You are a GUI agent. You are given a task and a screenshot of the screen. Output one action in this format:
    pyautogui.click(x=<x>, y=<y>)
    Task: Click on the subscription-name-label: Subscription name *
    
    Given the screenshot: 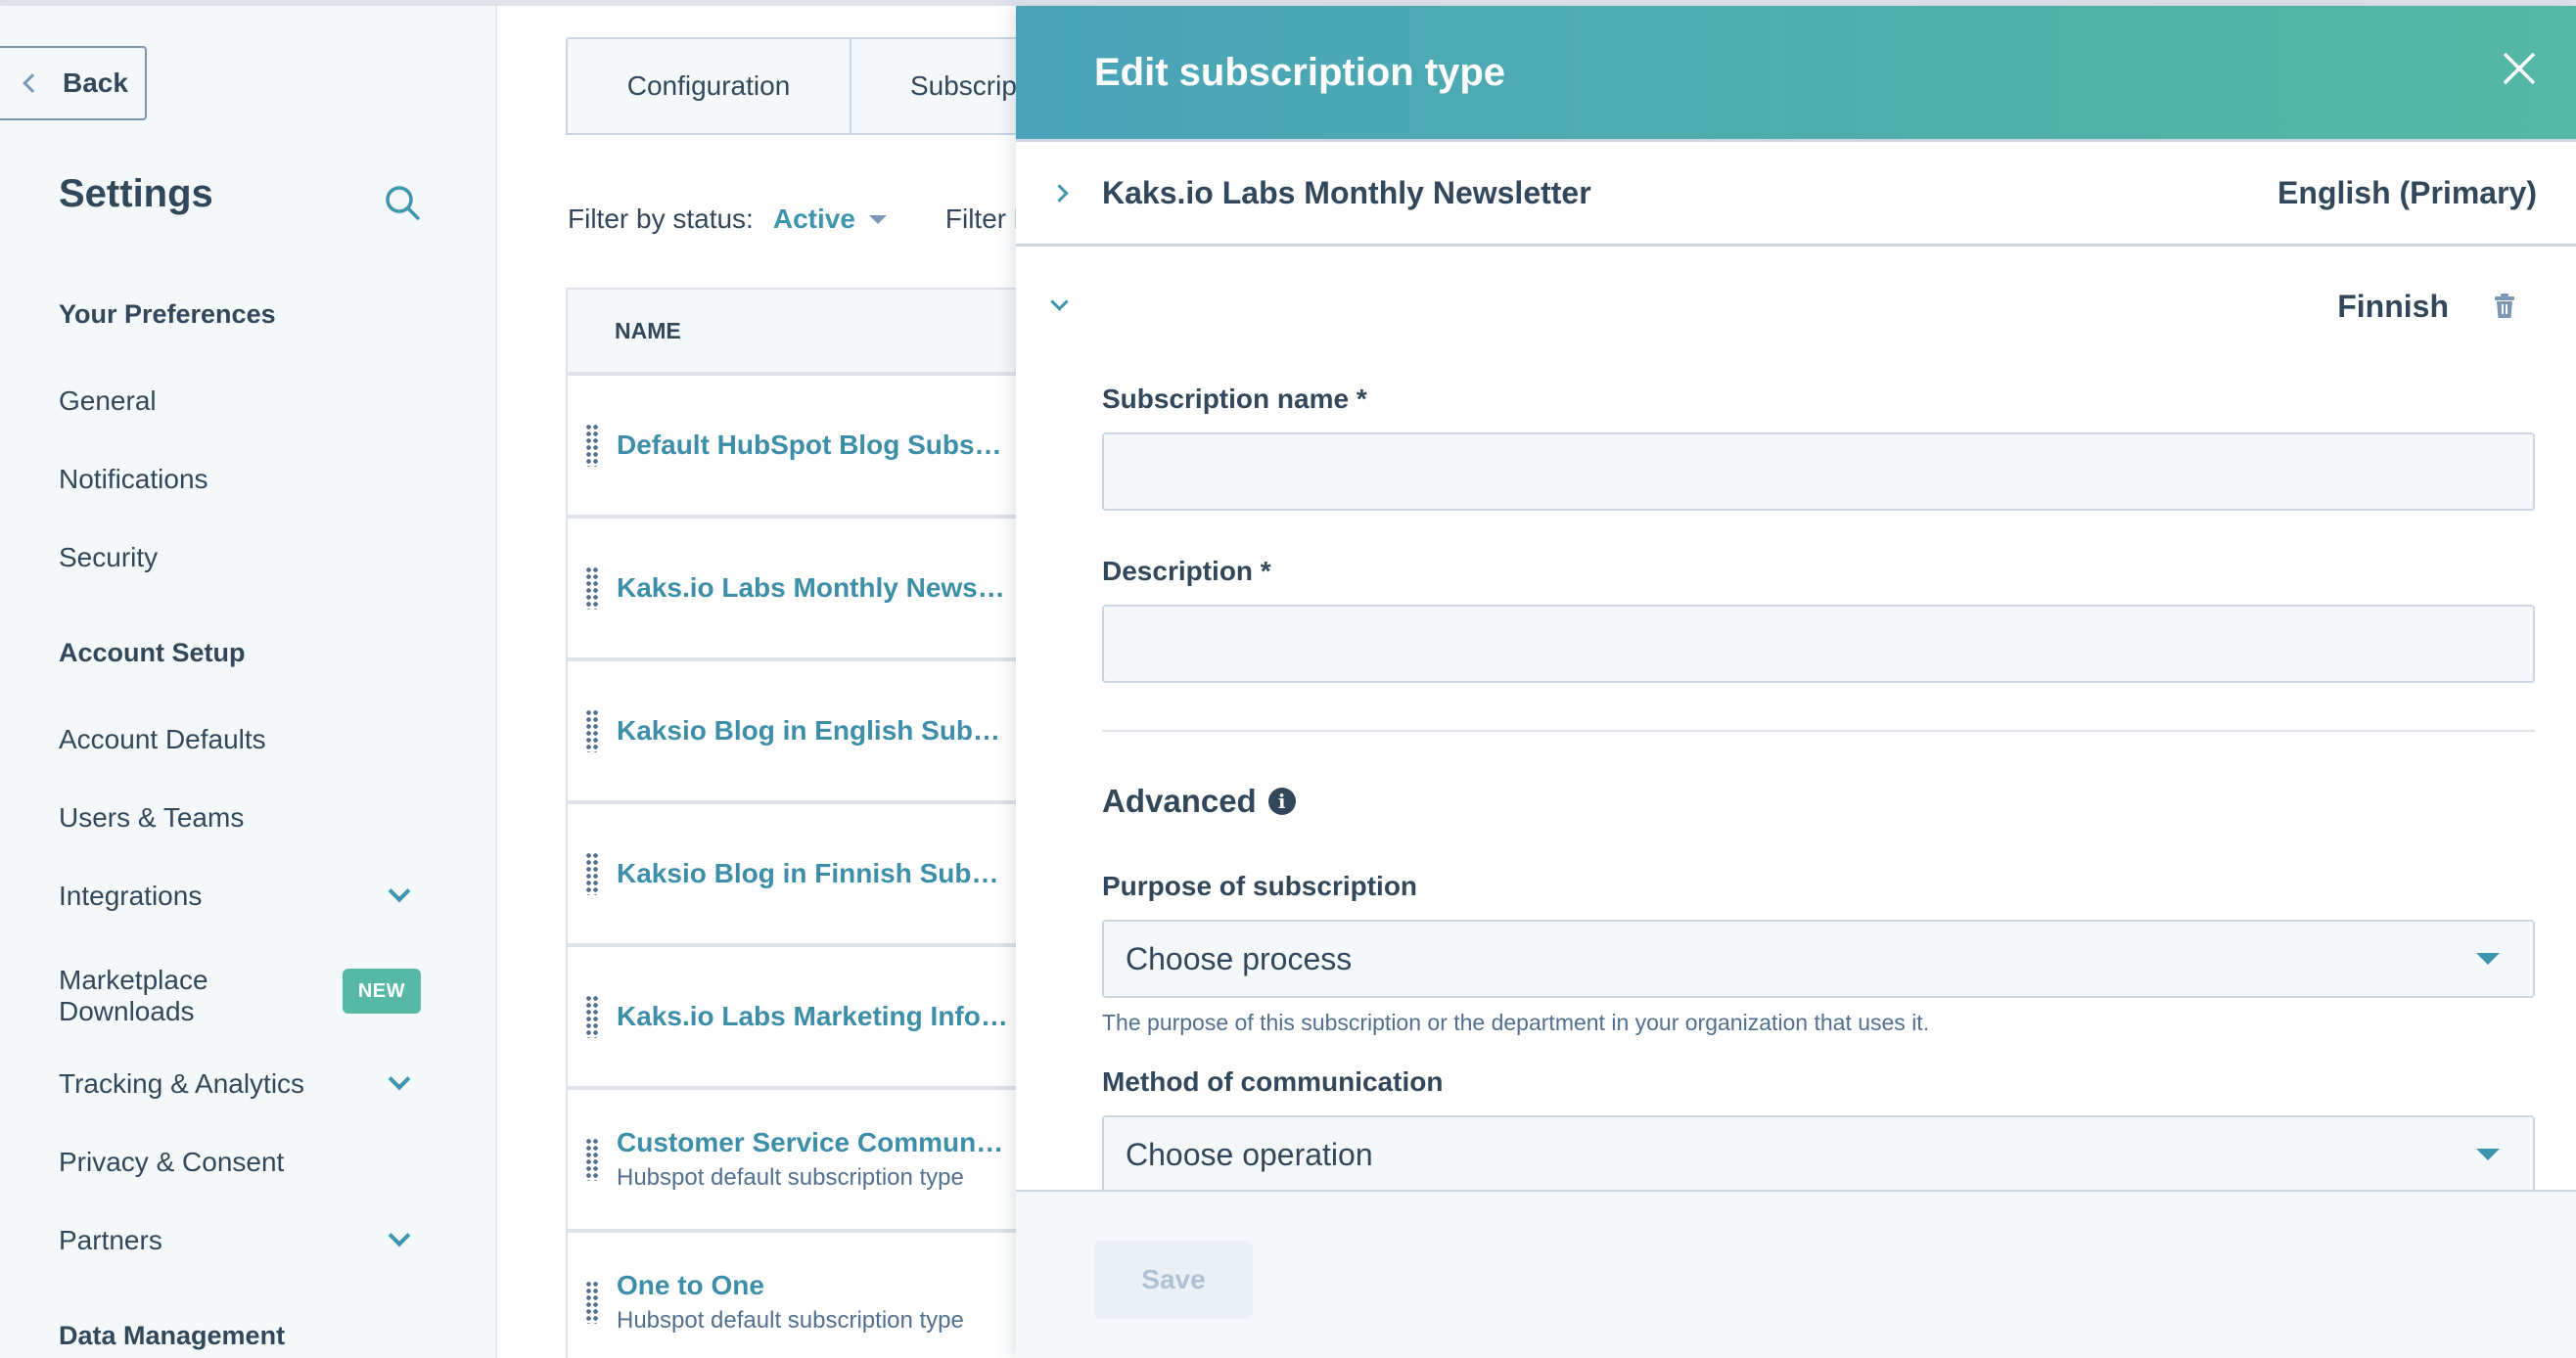 What is the action you would take?
    pyautogui.click(x=1234, y=399)
    